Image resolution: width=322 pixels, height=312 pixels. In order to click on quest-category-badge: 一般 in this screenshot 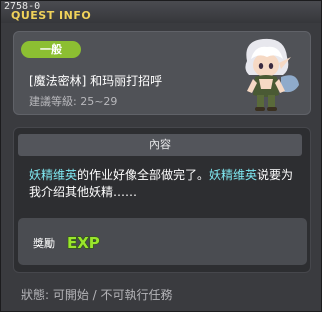, I will do `click(51, 49)`.